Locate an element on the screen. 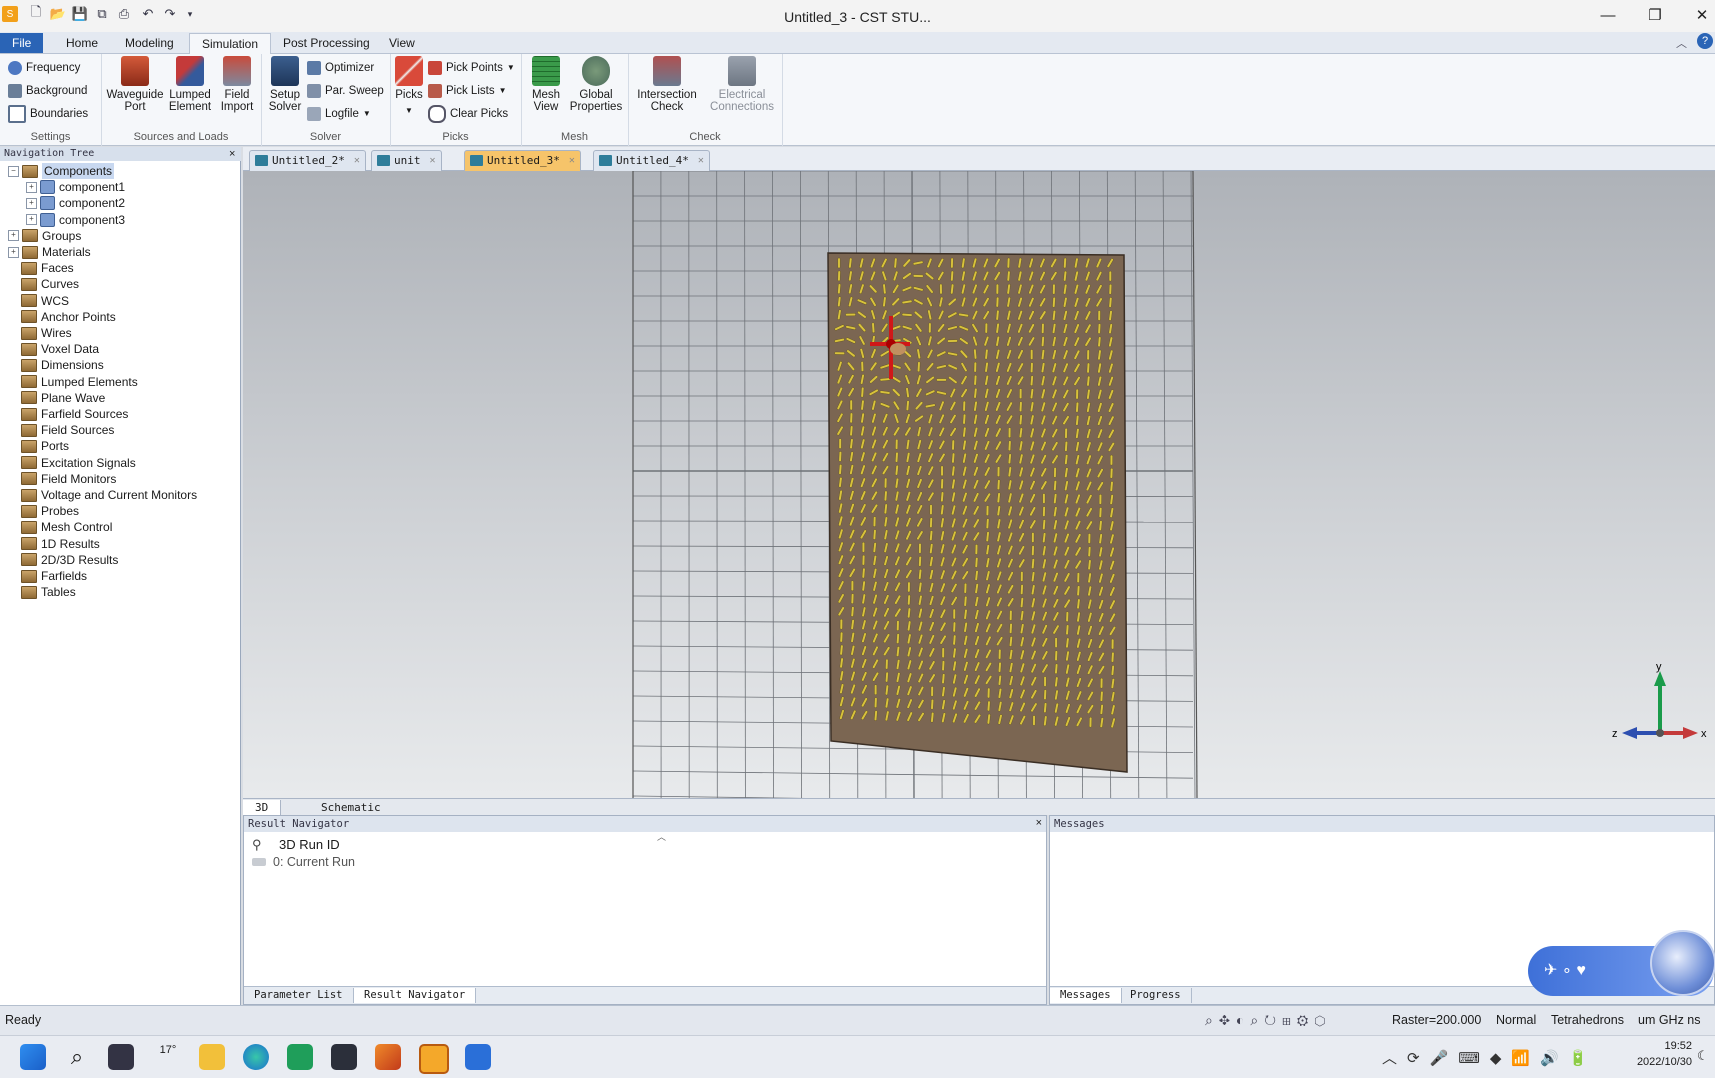 This screenshot has height=1078, width=1715. filter-icon: ⚲ is located at coordinates (257, 845).